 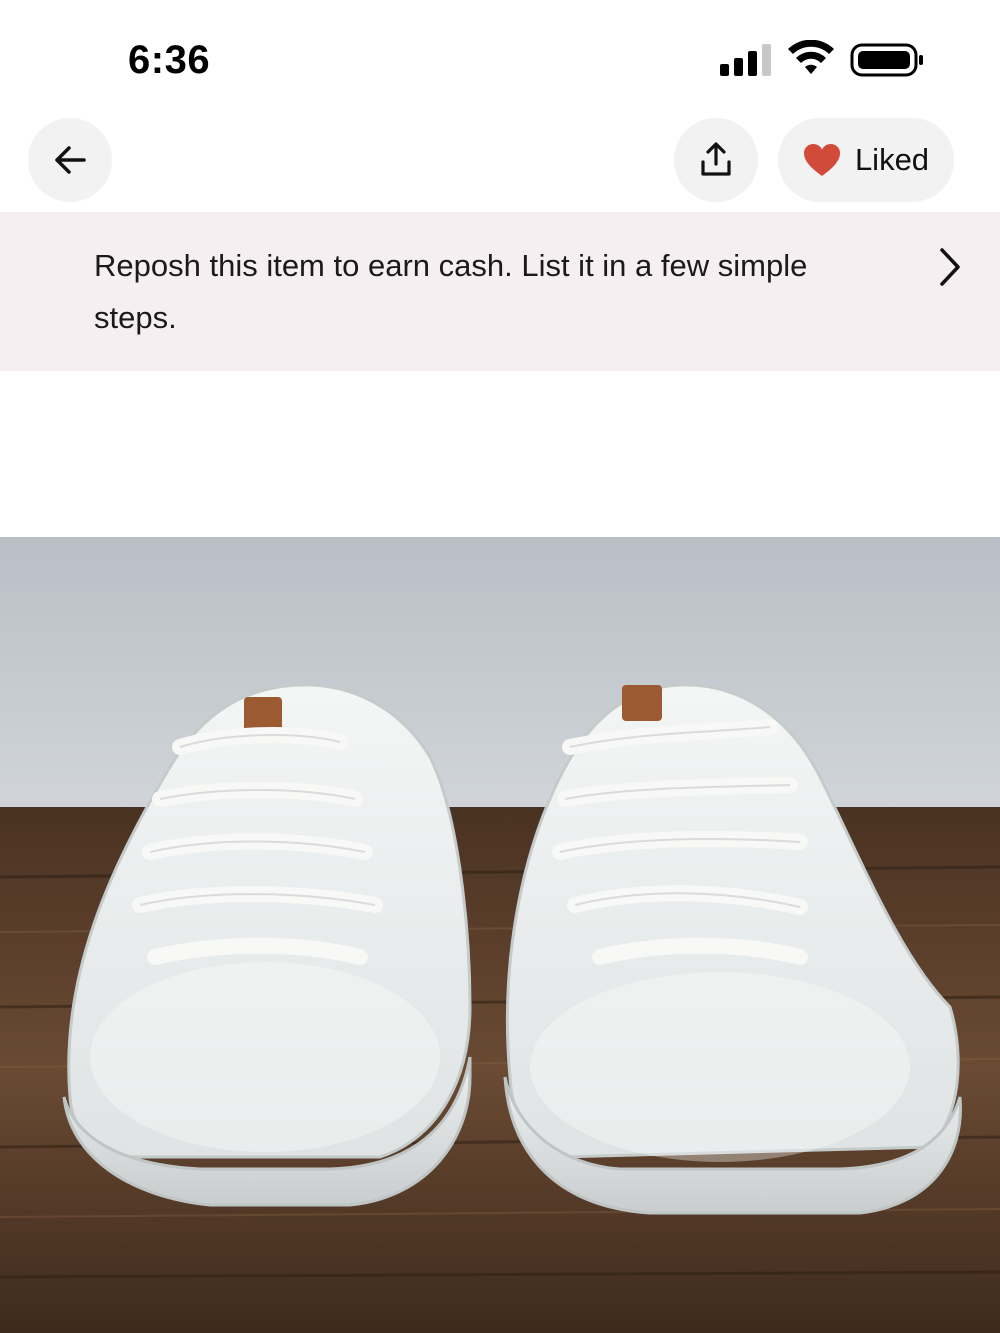 What do you see at coordinates (500, 55) in the screenshot?
I see `status-bar: 6:36` at bounding box center [500, 55].